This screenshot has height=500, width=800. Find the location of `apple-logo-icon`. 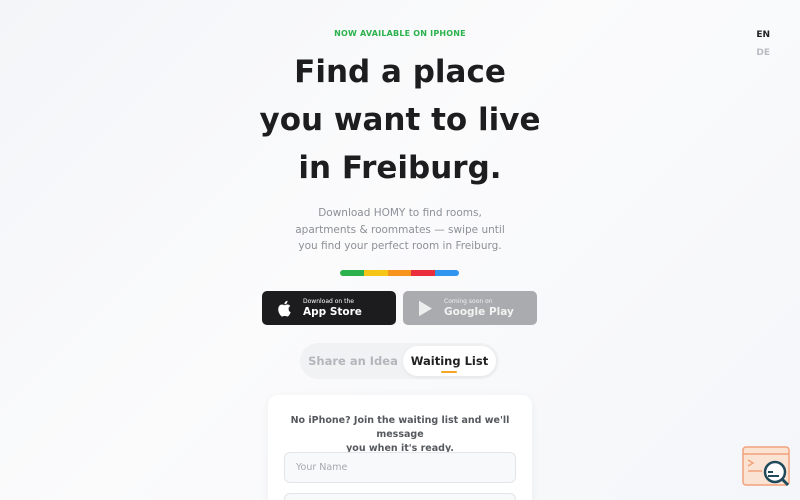

apple-logo-icon is located at coordinates (284, 308).